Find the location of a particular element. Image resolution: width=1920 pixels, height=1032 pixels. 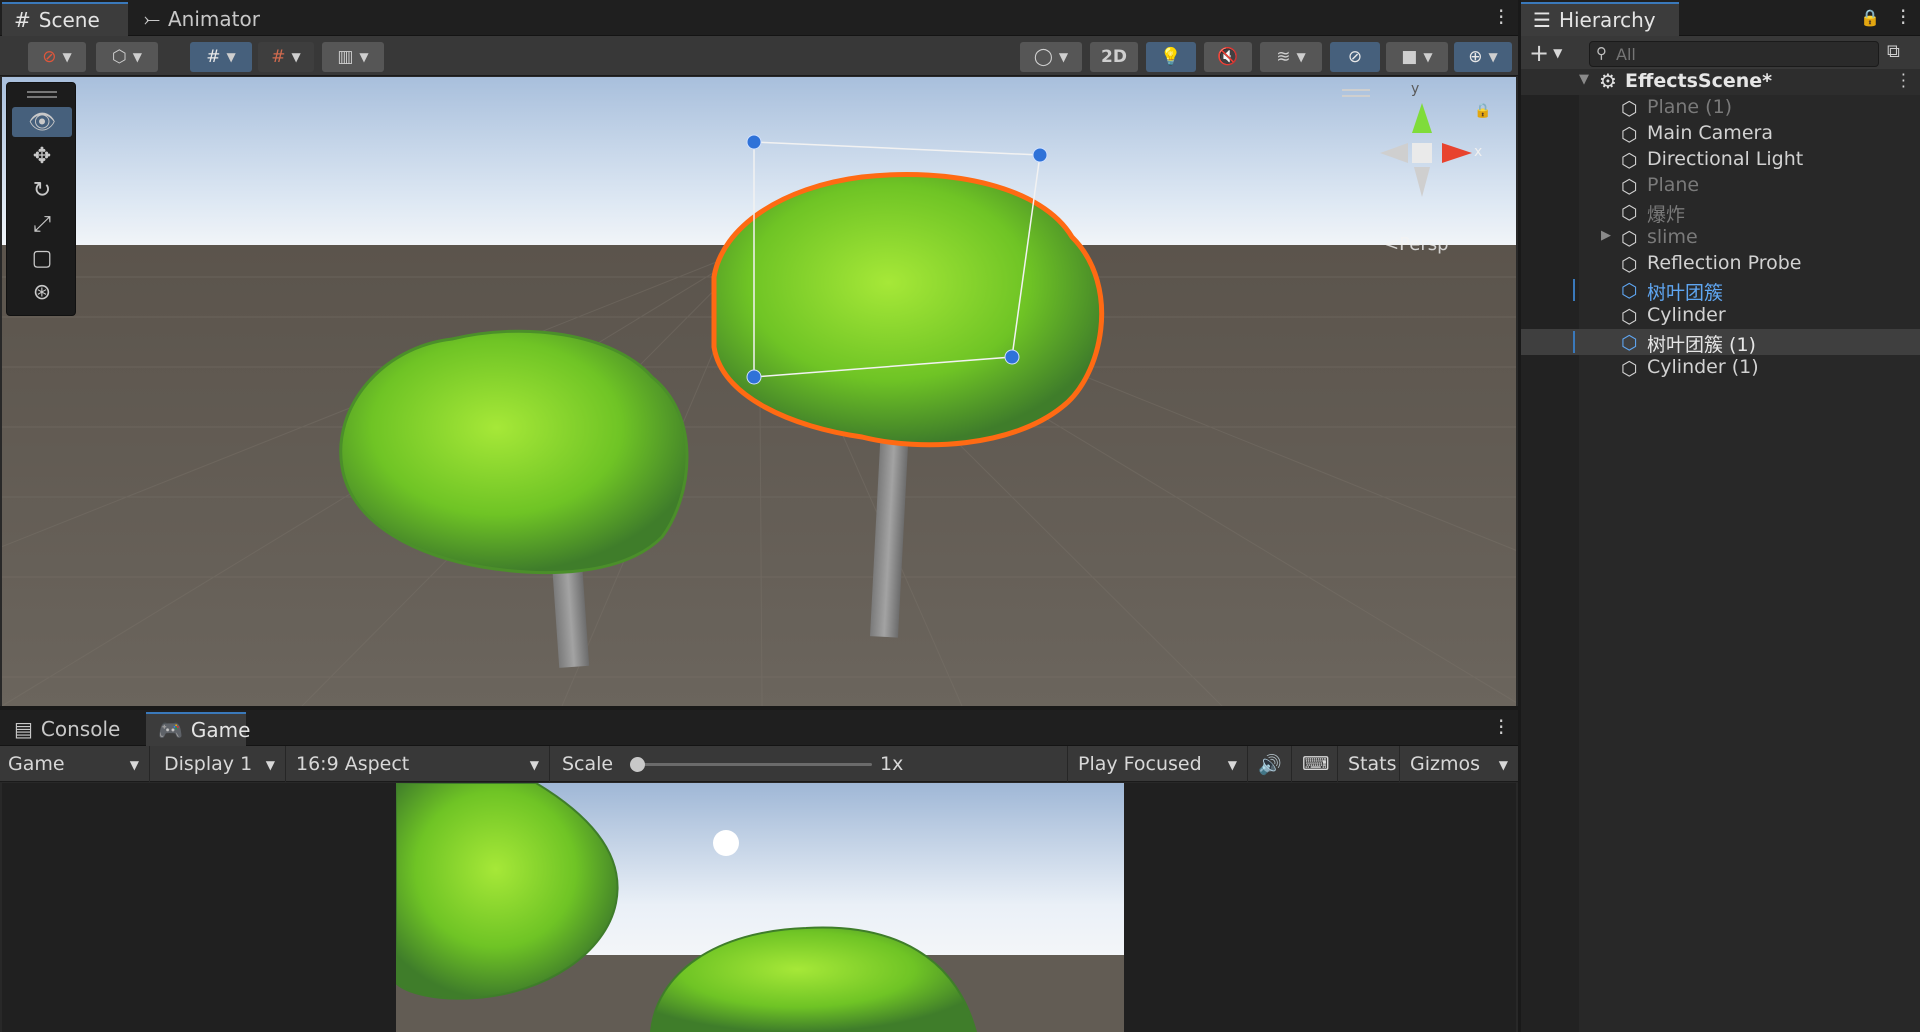

scene-menu-icon: · · · is located at coordinates (1501, 17).